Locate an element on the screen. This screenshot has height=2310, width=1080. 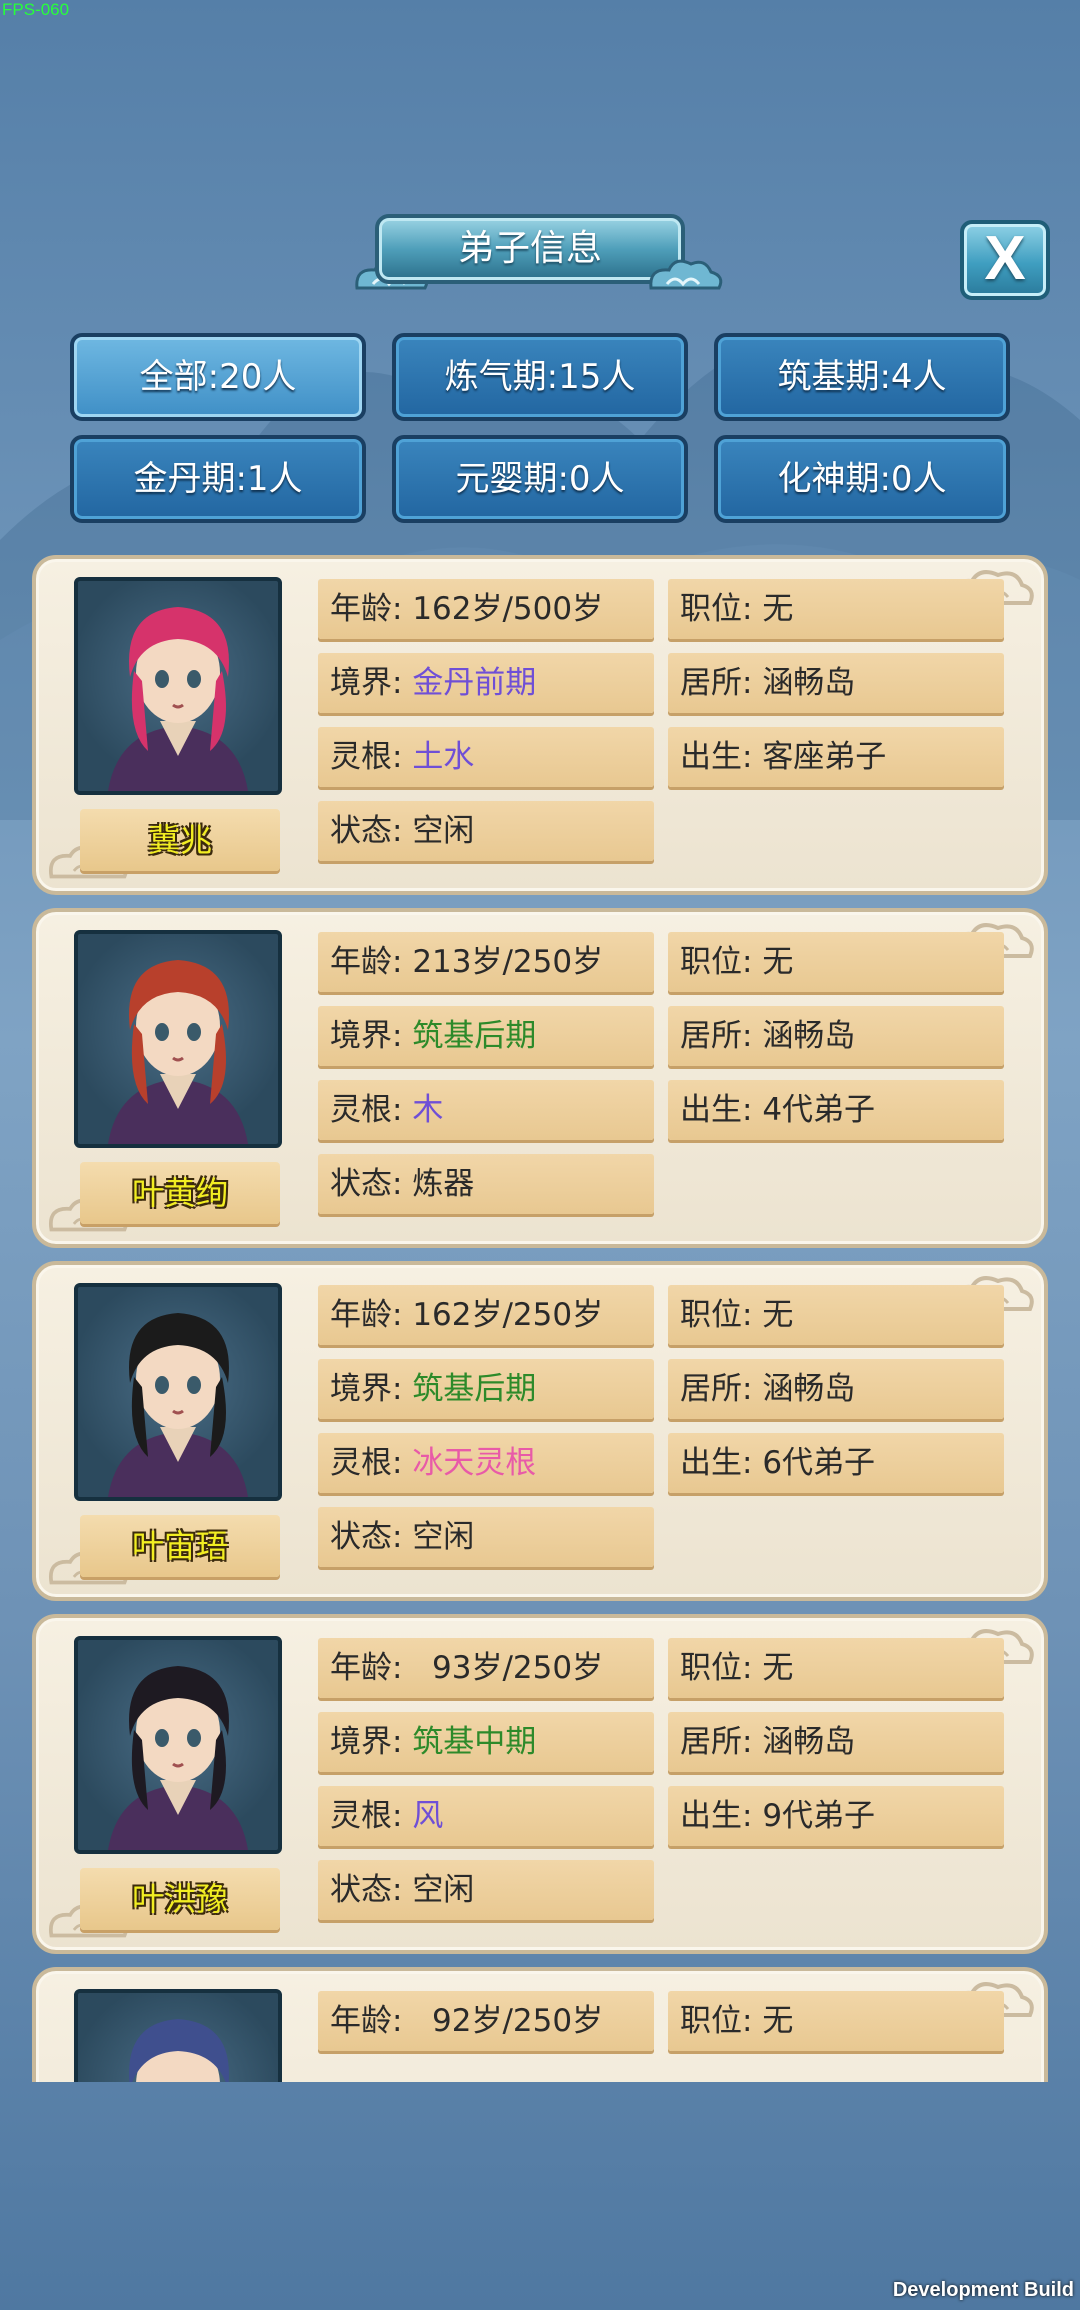
disciple-card: 年龄: 92岁/250岁 职位: 无 is located at coordinates (540, 2024).